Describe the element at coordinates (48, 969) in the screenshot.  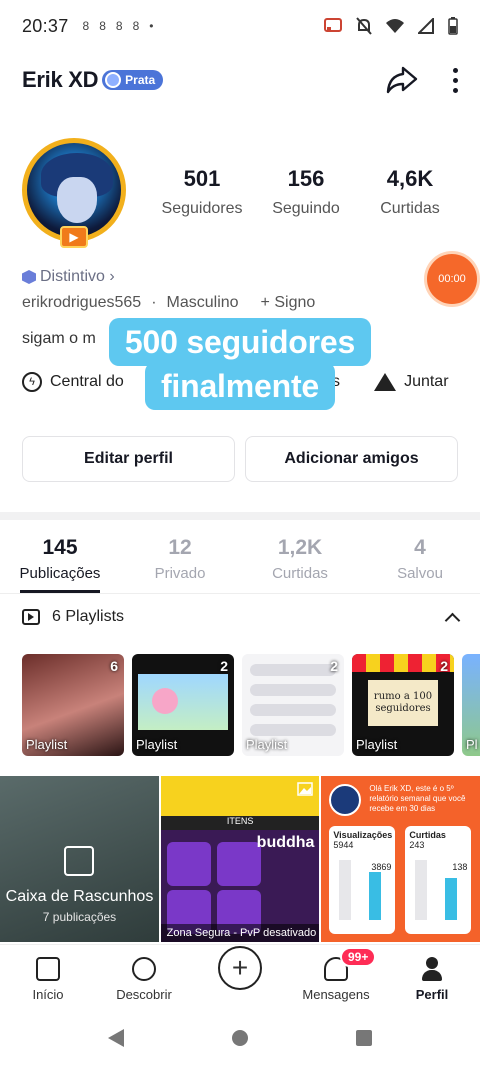
I see `home-icon` at that location.